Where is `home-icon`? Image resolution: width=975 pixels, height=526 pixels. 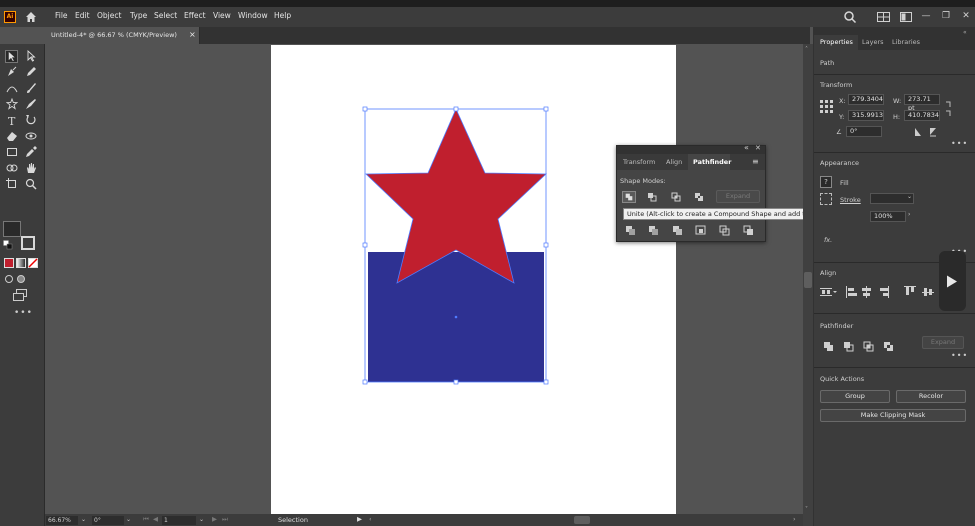 home-icon is located at coordinates (31, 17).